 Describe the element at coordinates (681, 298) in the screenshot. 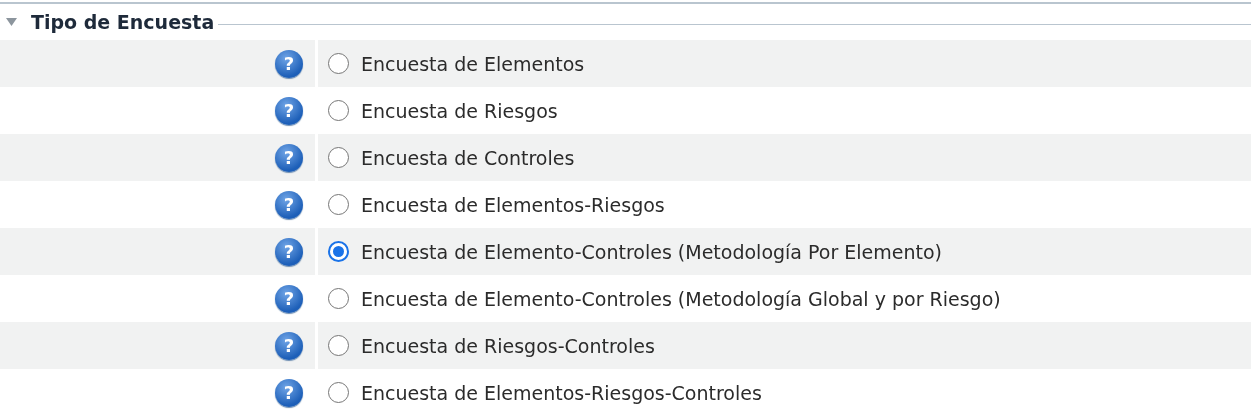

I see `option-label: Encuesta de Elemento-Controles (Metodología Global y por Riesgo)` at that location.